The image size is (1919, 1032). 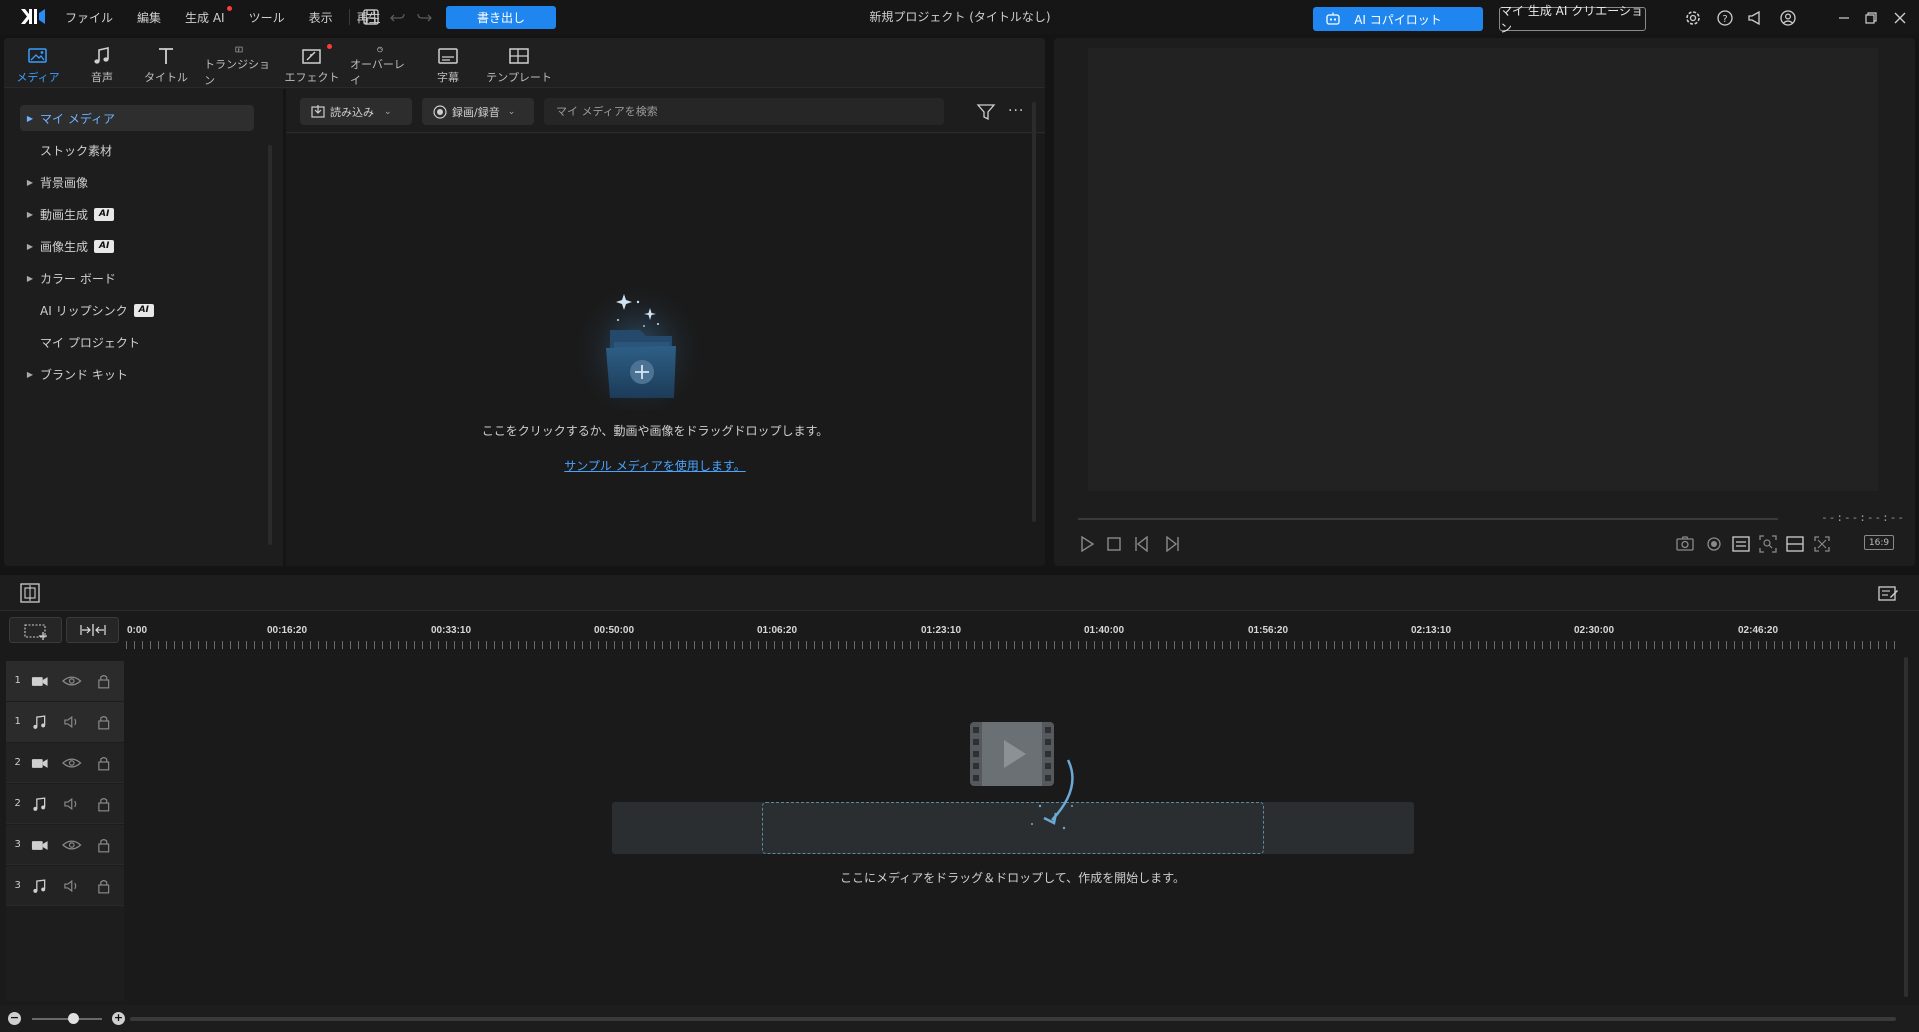 What do you see at coordinates (424, 17) in the screenshot?
I see `redo-icon` at bounding box center [424, 17].